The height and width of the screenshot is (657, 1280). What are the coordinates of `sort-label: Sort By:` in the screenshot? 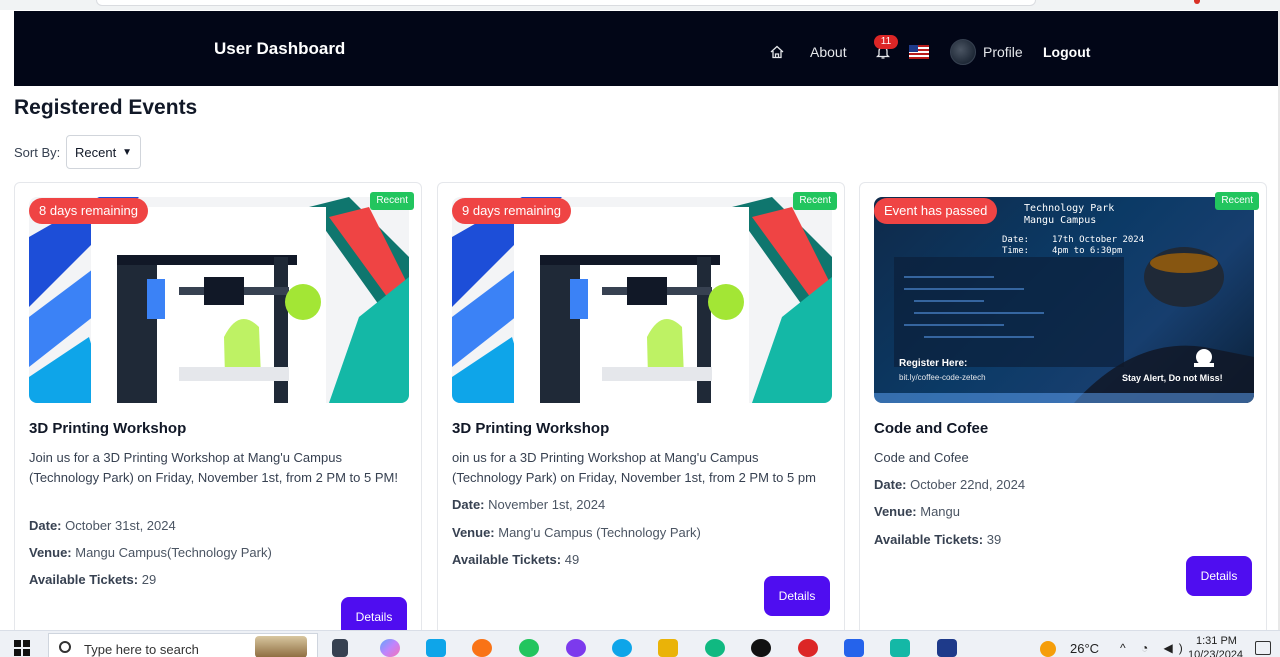 It's located at (37, 152).